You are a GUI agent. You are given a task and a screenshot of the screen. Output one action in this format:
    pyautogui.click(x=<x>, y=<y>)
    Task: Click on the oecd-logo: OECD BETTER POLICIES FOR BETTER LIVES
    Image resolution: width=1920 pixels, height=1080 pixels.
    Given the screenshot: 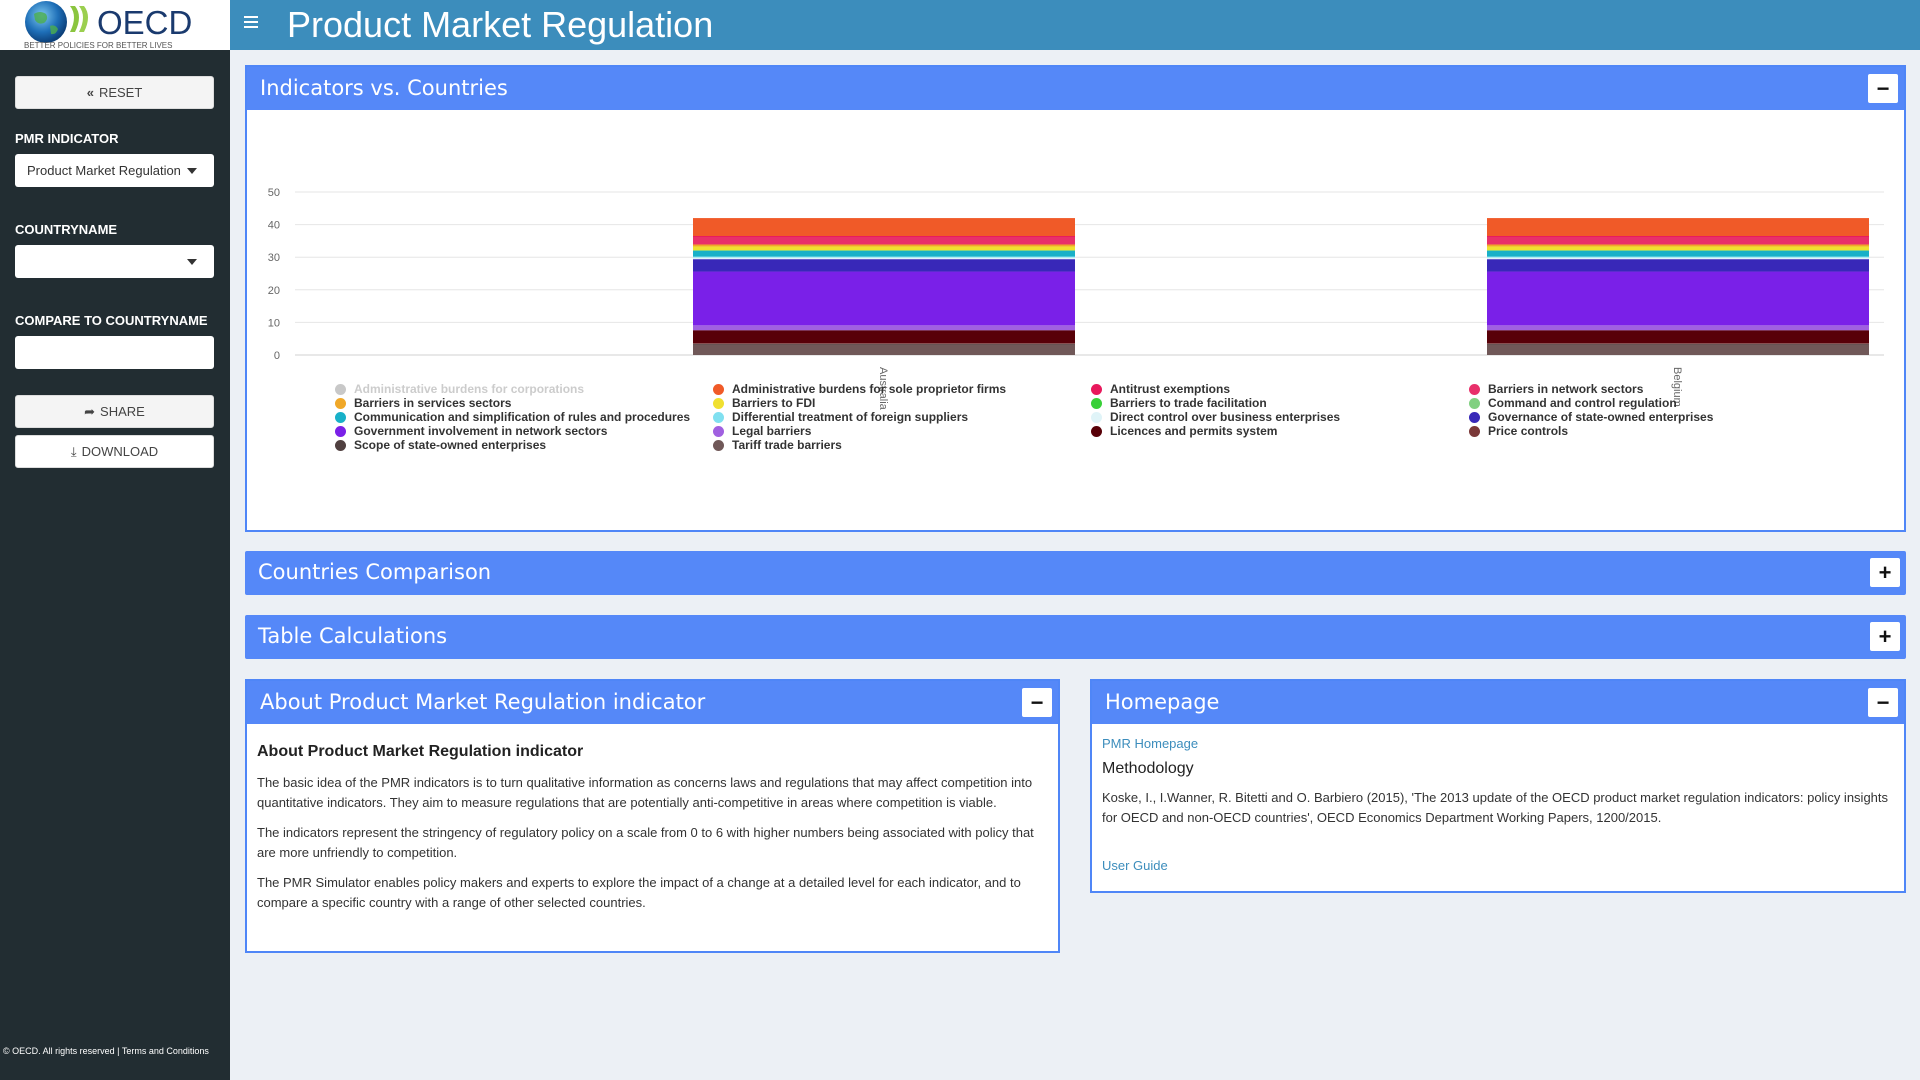 What is the action you would take?
    pyautogui.click(x=115, y=25)
    